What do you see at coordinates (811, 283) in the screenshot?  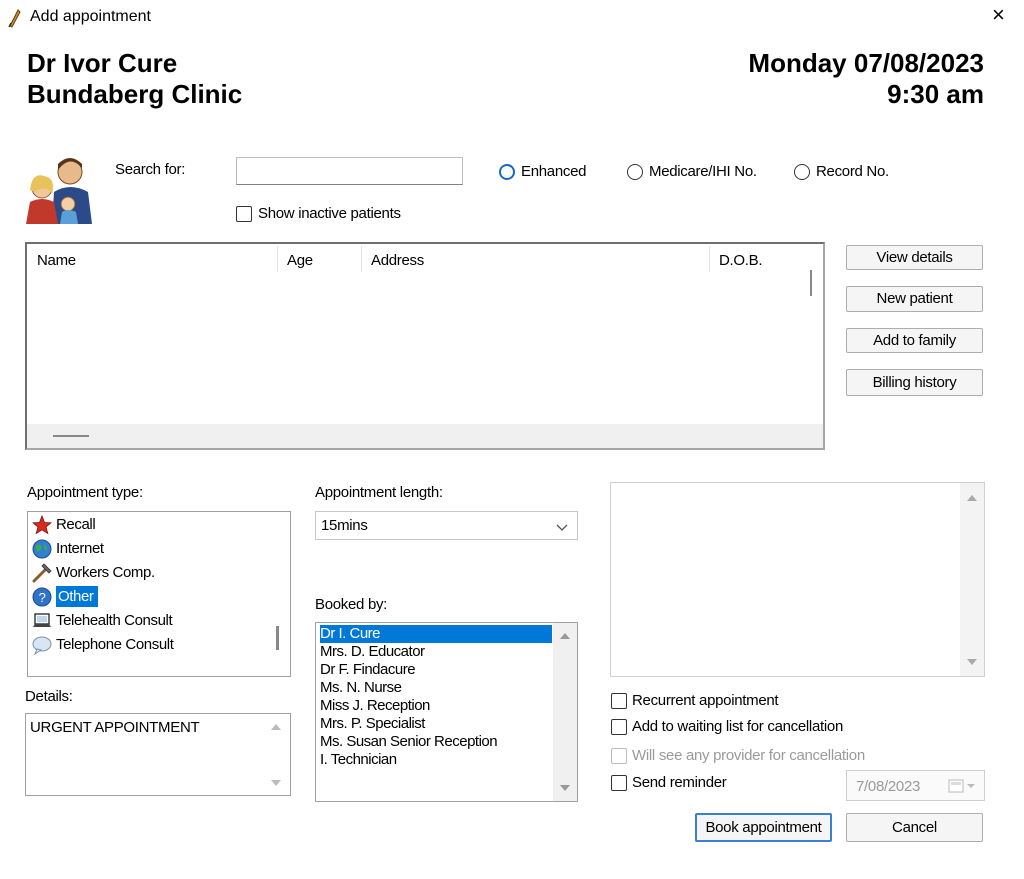 I see `vertical-scroll-thumb` at bounding box center [811, 283].